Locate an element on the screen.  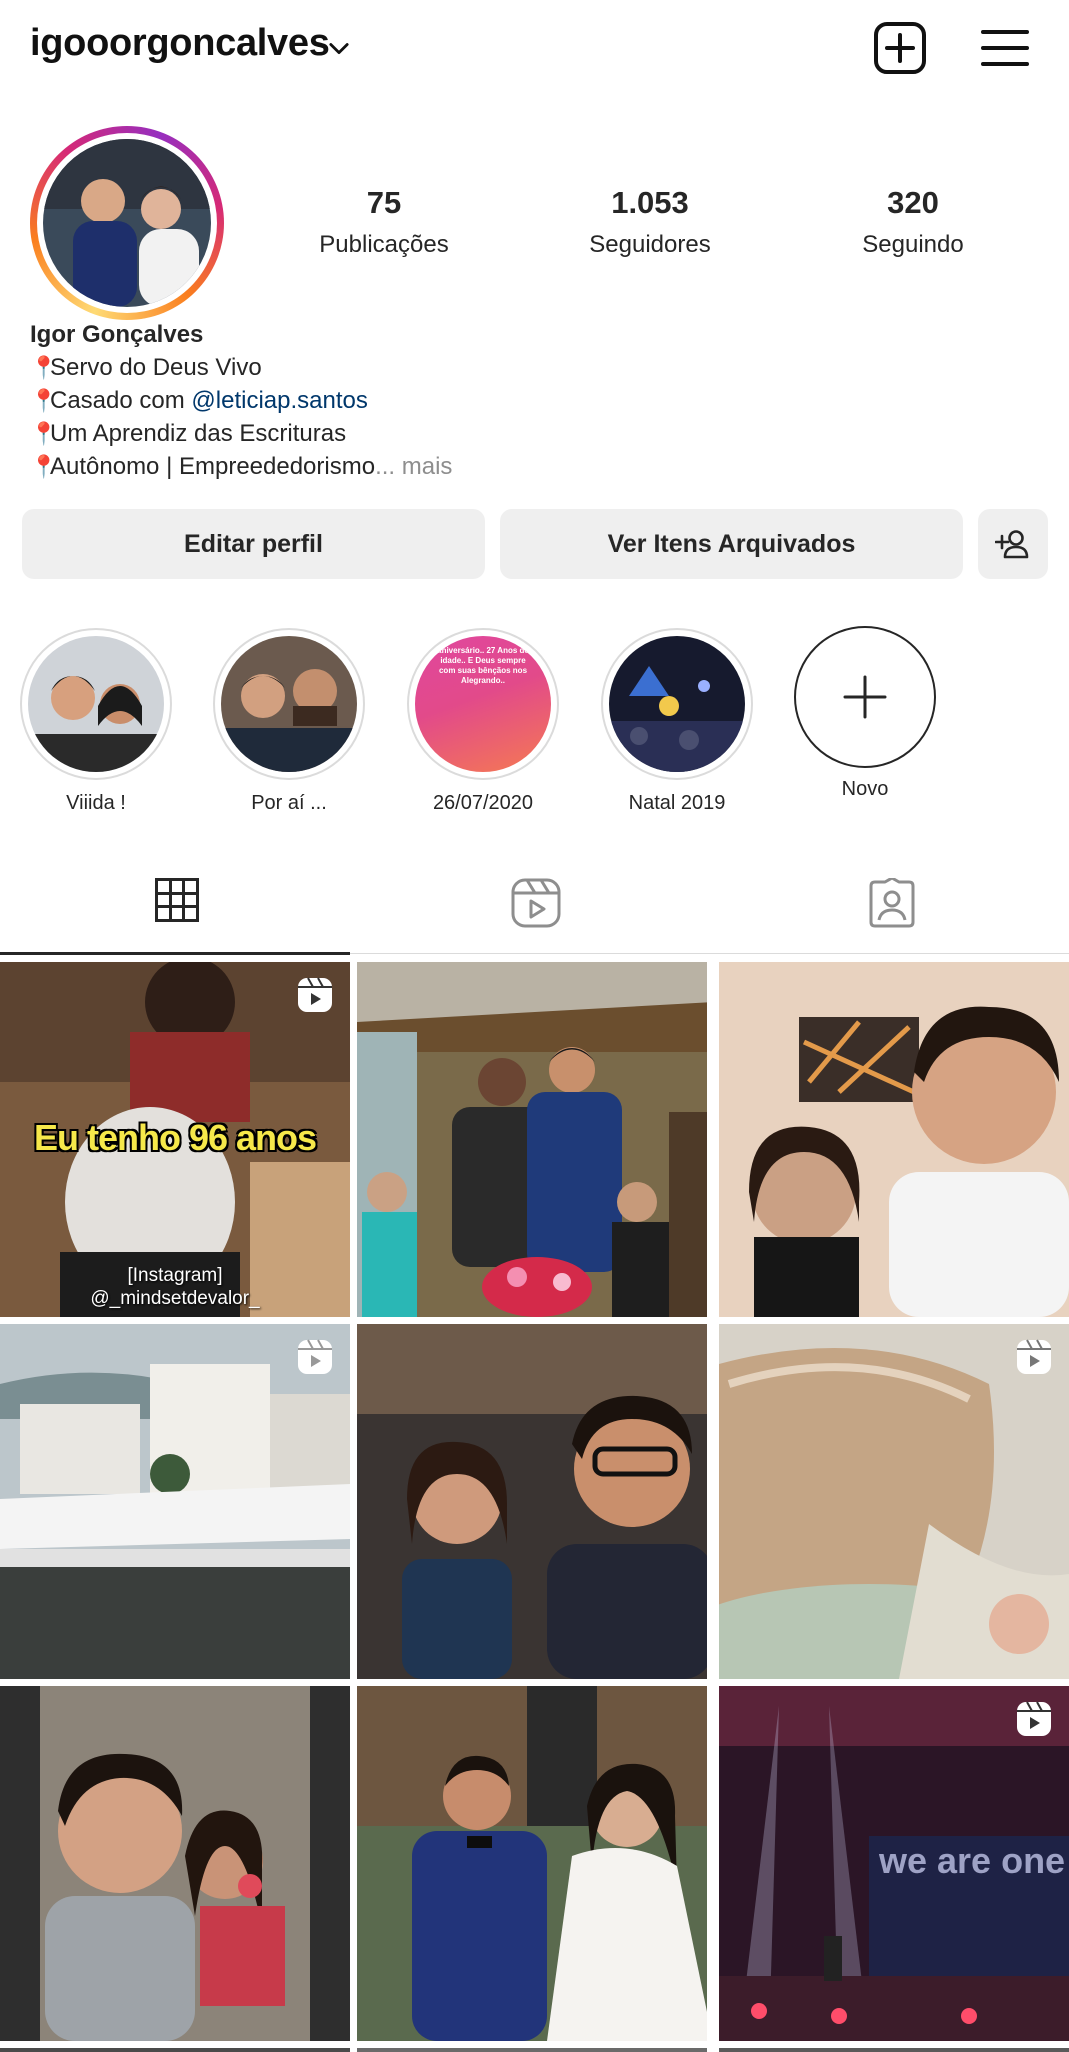
highlight-label: Viiida ! is located at coordinates (96, 803).